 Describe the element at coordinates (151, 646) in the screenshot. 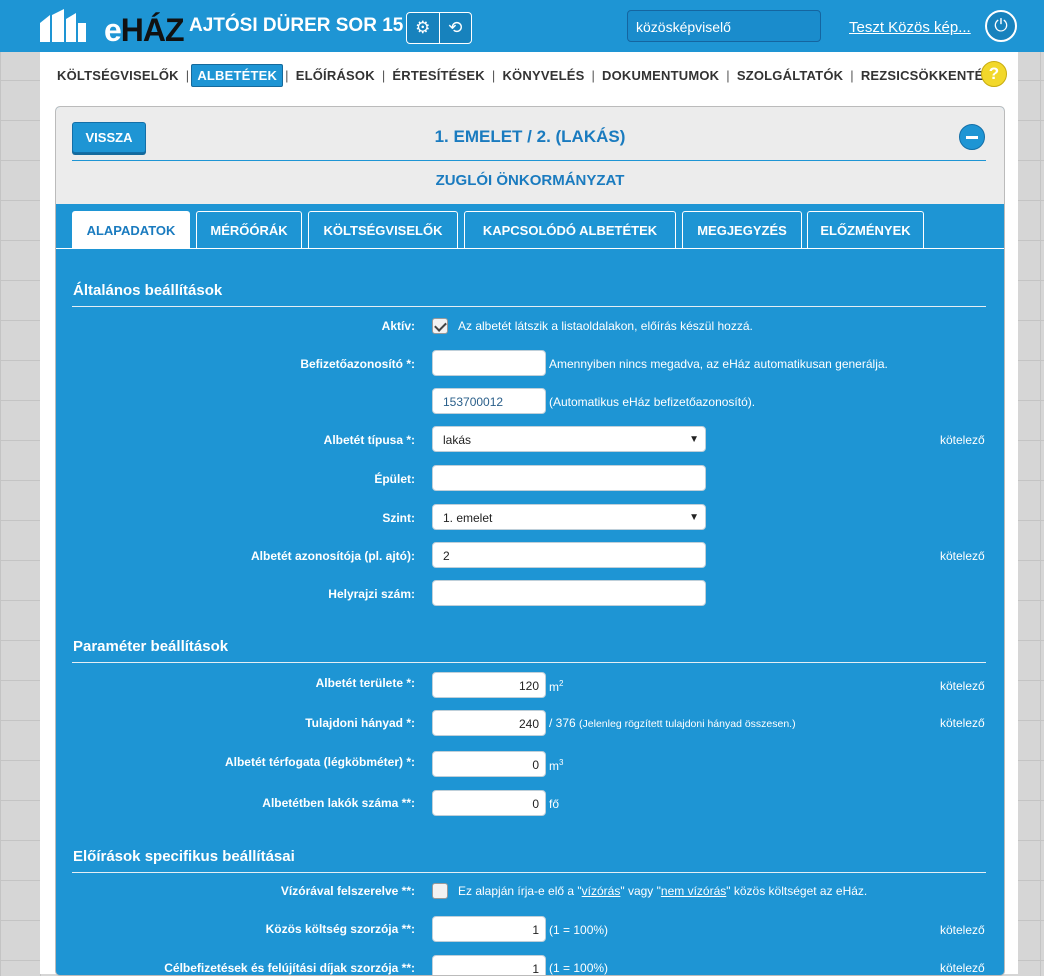

I see `section-title-params: Paraméter beállítások` at that location.